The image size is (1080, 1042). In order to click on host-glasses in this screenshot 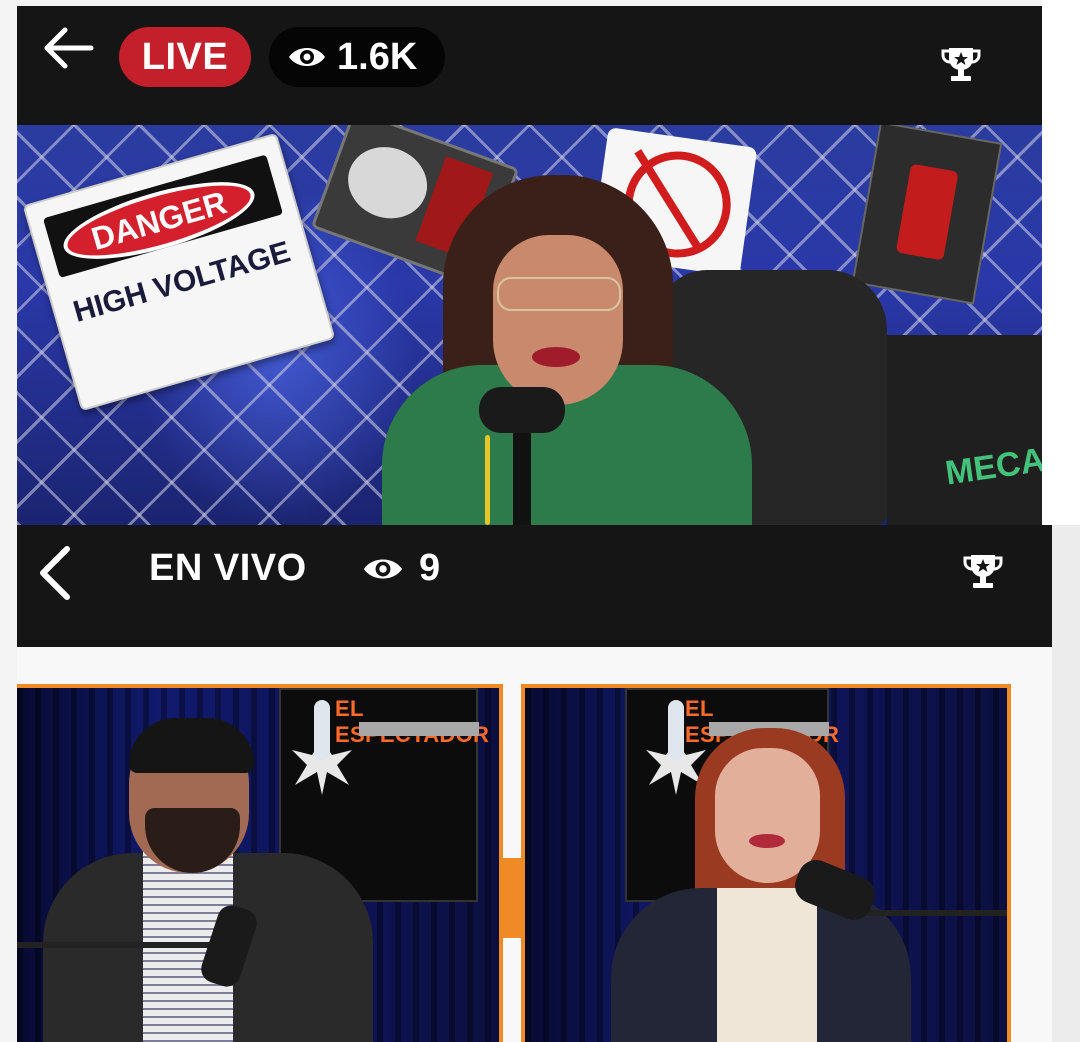, I will do `click(559, 294)`.